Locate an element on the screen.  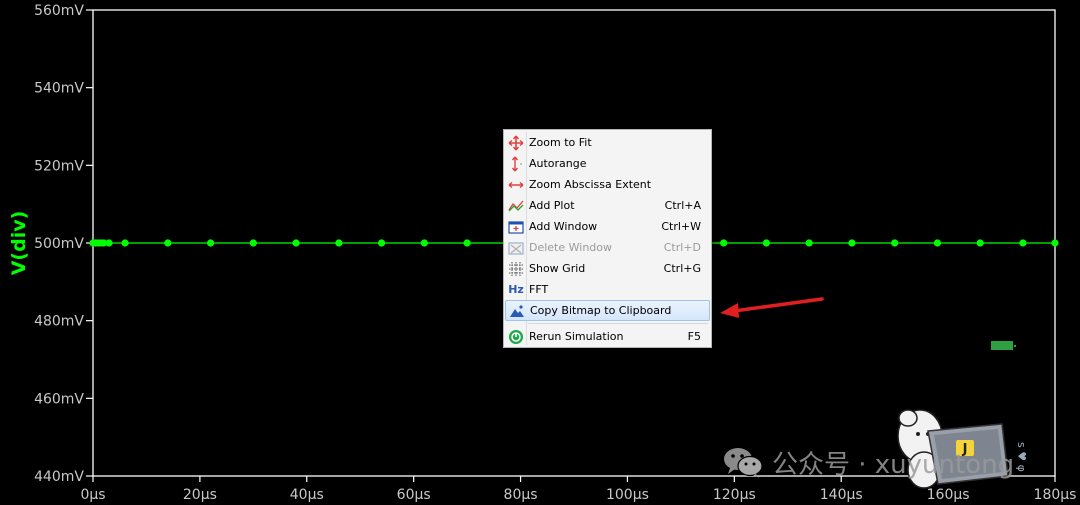
autorange-icon is located at coordinates (516, 163).